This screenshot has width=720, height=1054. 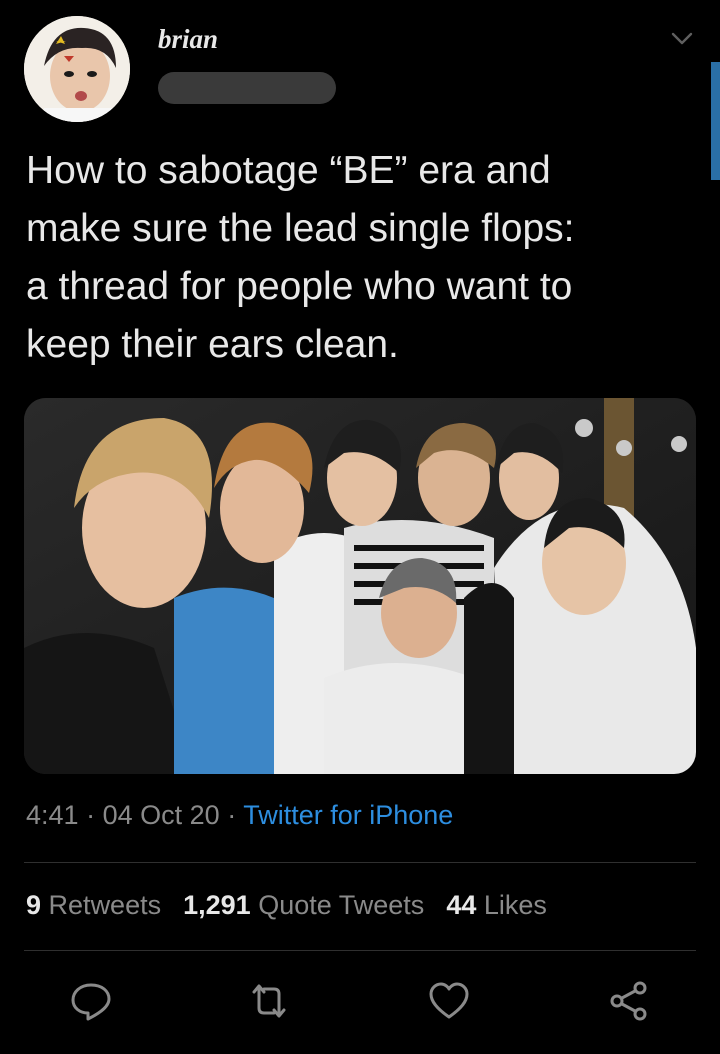 I want to click on likes-stat: 44 Likes, so click(x=496, y=905).